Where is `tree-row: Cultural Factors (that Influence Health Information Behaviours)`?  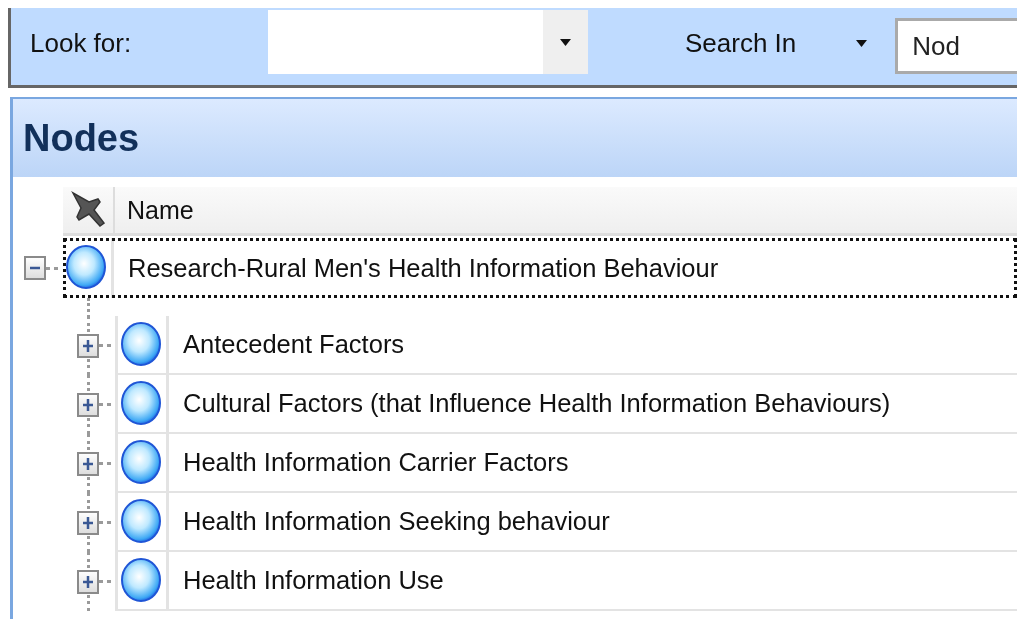 tree-row: Cultural Factors (that Influence Health Information Behaviours) is located at coordinates (566, 404).